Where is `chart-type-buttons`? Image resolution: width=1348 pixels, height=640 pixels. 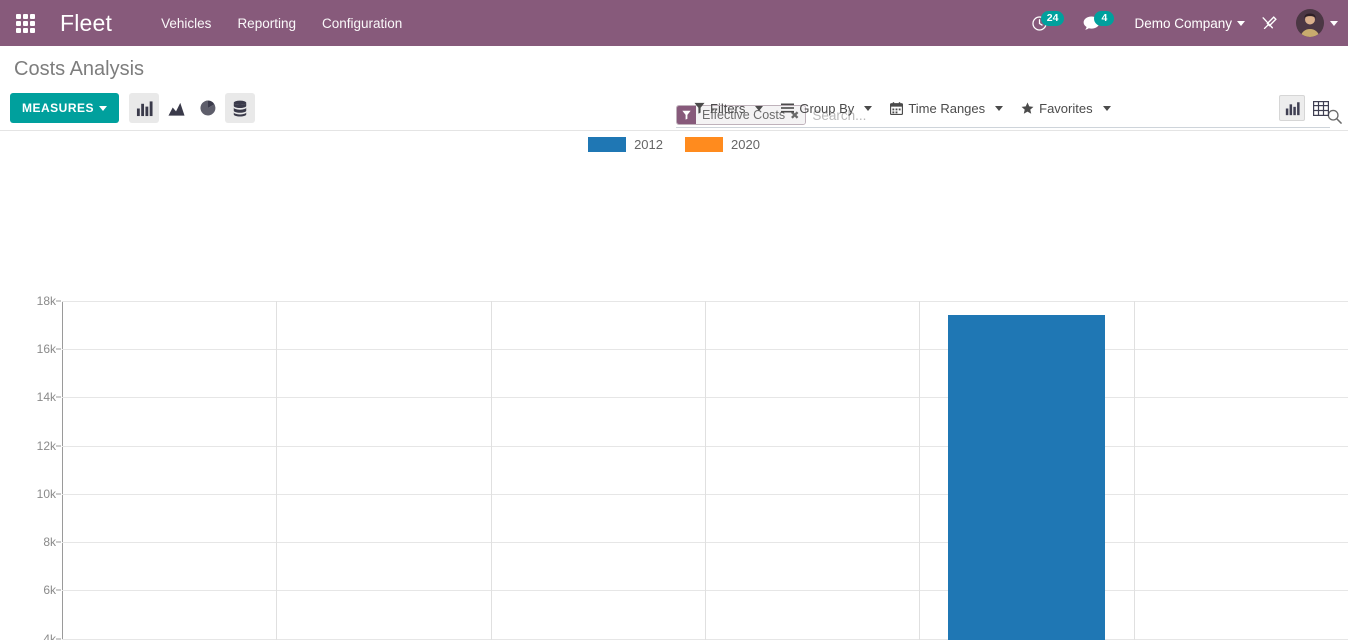 chart-type-buttons is located at coordinates (192, 108).